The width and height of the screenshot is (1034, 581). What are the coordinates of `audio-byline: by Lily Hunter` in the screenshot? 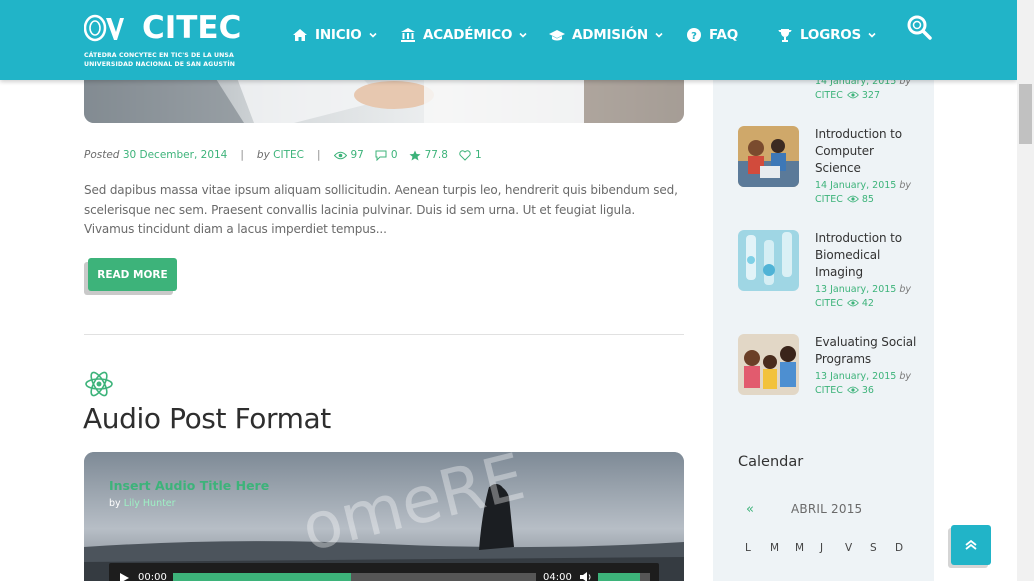 It's located at (142, 503).